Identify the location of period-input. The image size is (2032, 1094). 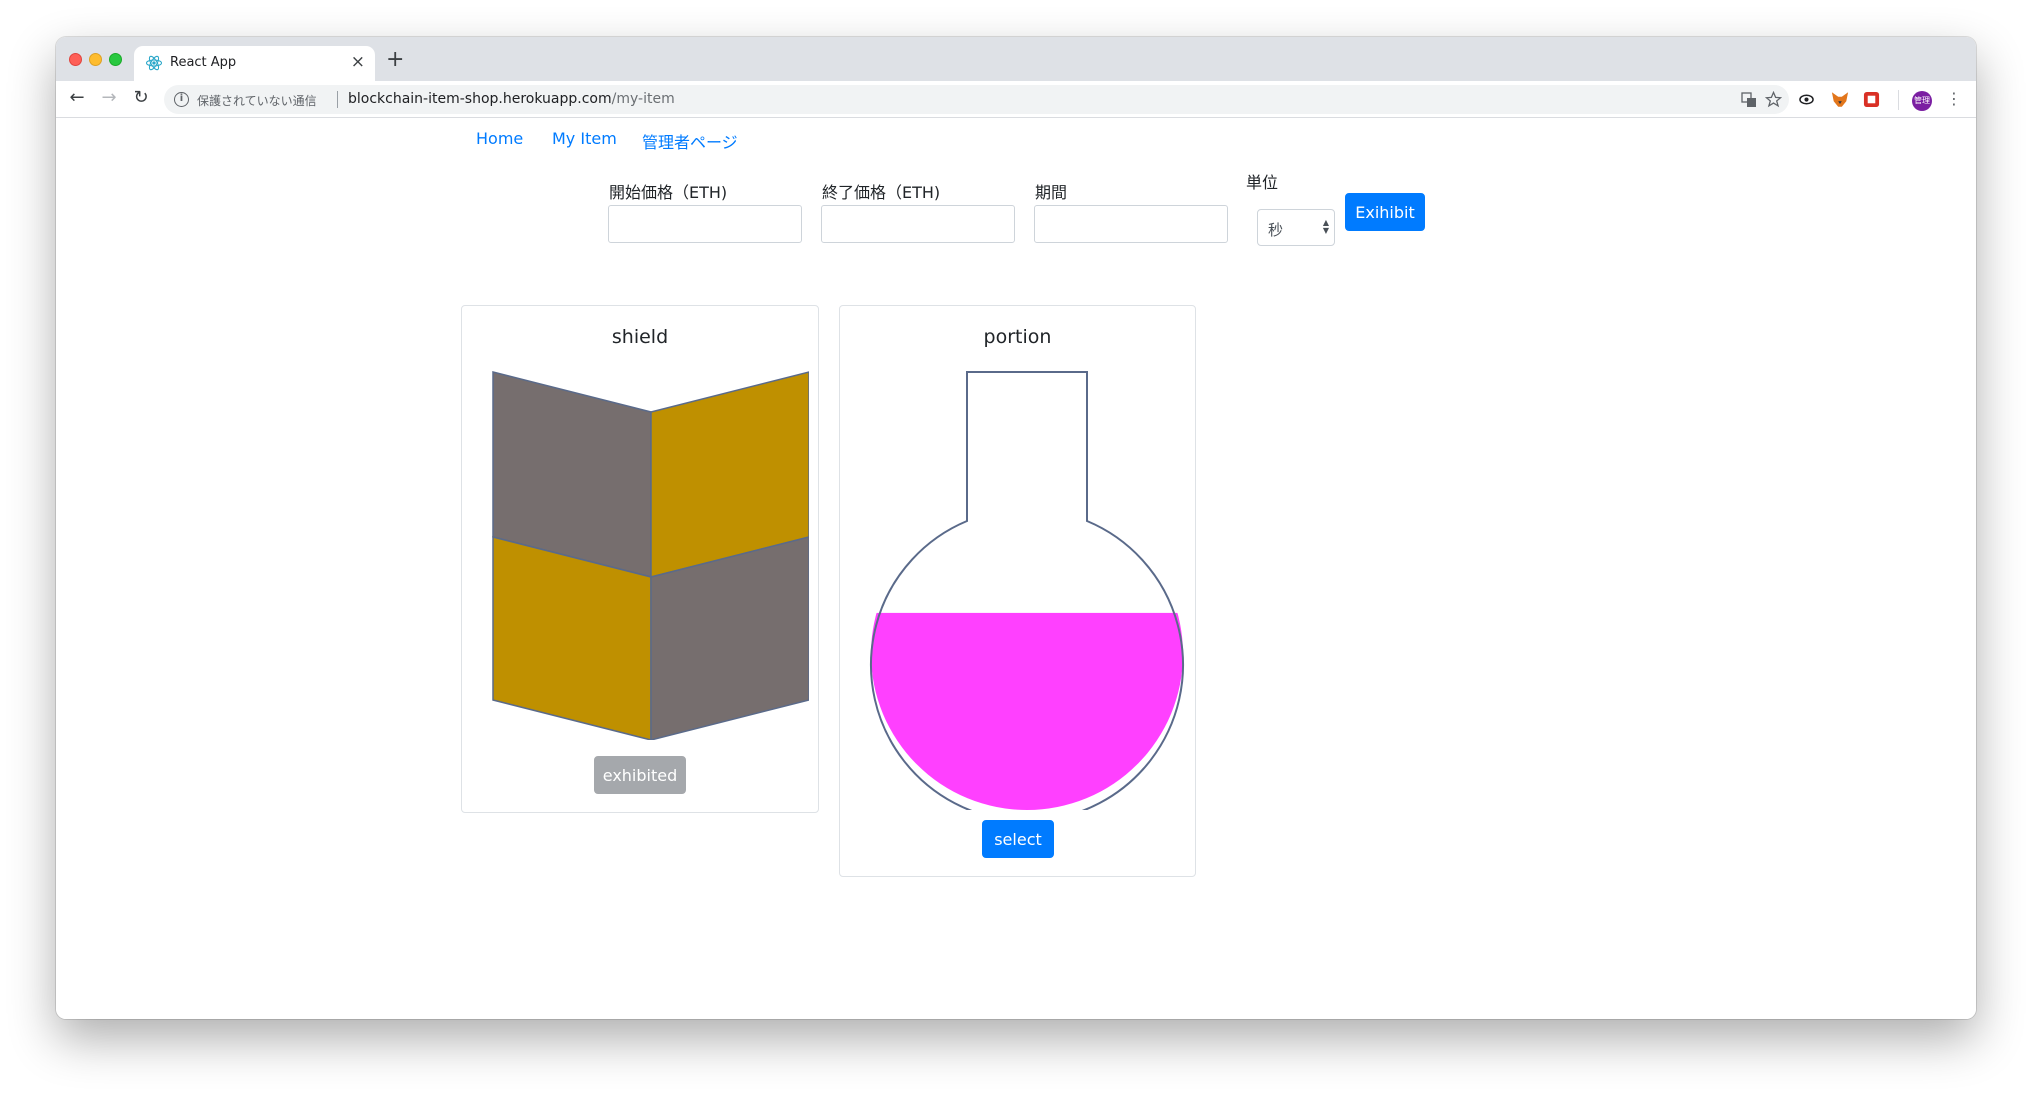
(1131, 224).